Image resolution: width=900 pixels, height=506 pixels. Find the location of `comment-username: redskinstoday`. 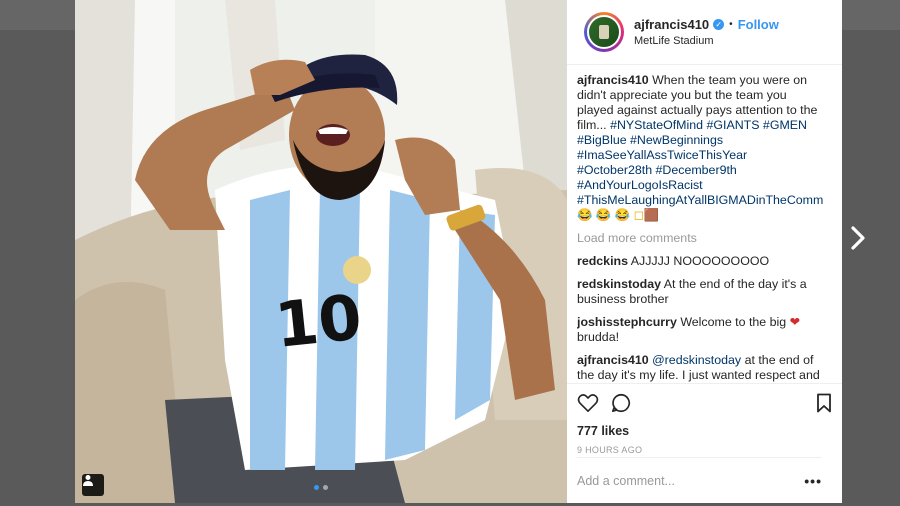

comment-username: redskinstoday is located at coordinates (619, 284).